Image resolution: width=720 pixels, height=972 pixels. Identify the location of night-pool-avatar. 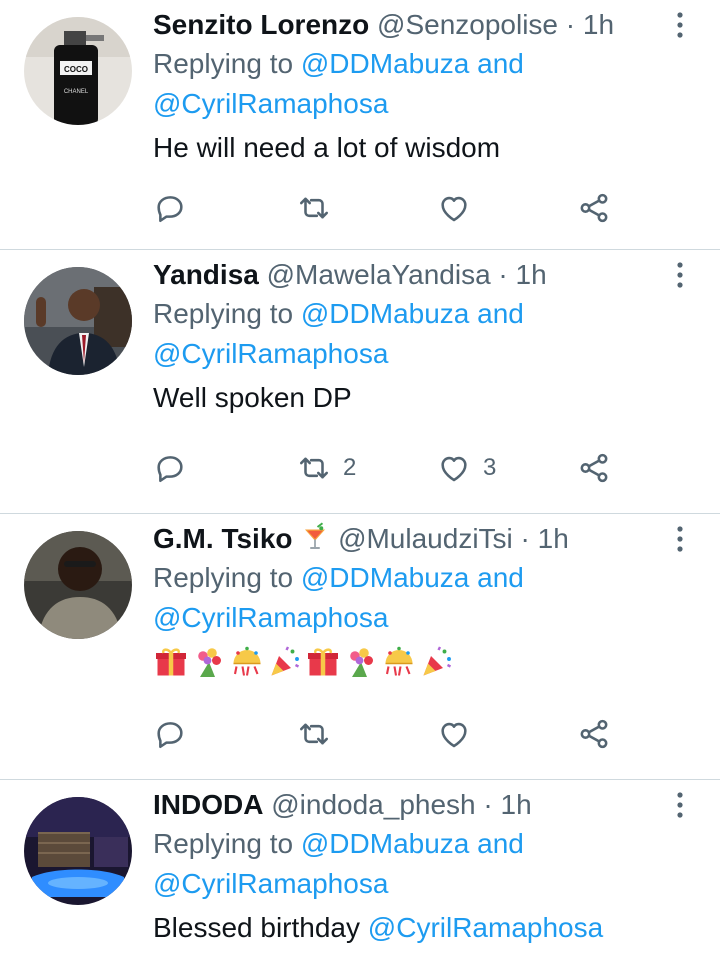
(78, 851).